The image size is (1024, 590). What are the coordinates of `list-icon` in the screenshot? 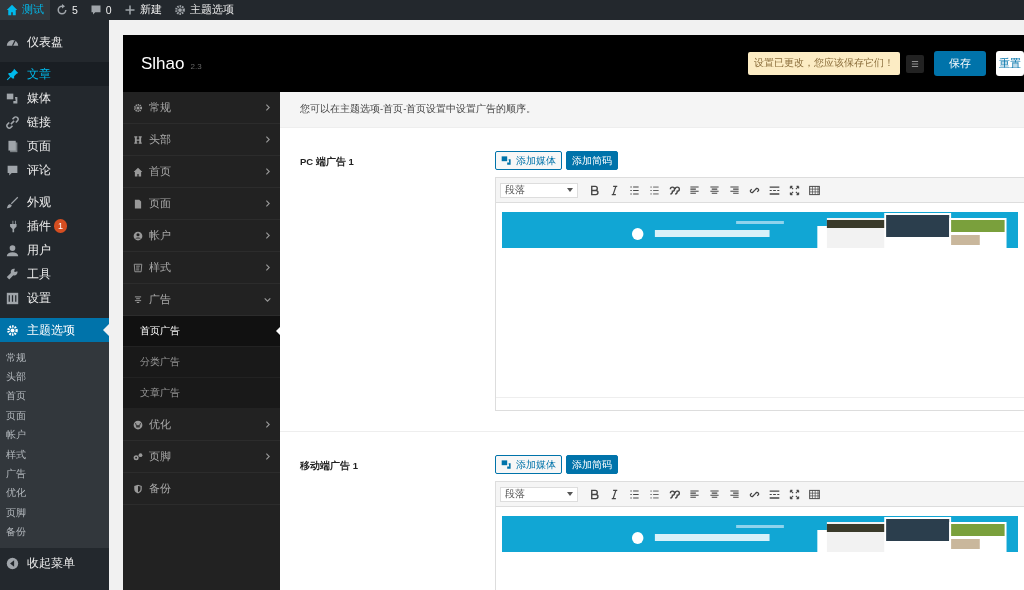 It's located at (915, 63).